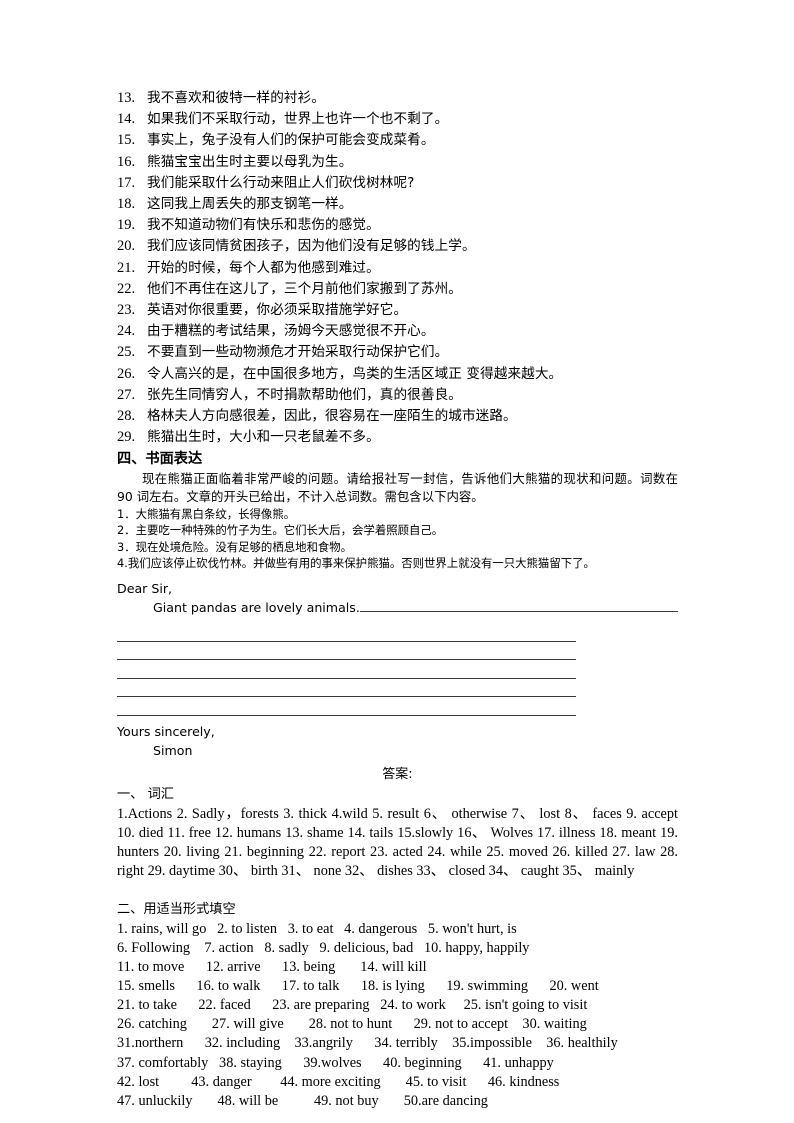  Describe the element at coordinates (291, 140) in the screenshot. I see `sentence-text: 事实上，兔子没有人们的保护可能会变成菜肴。` at that location.